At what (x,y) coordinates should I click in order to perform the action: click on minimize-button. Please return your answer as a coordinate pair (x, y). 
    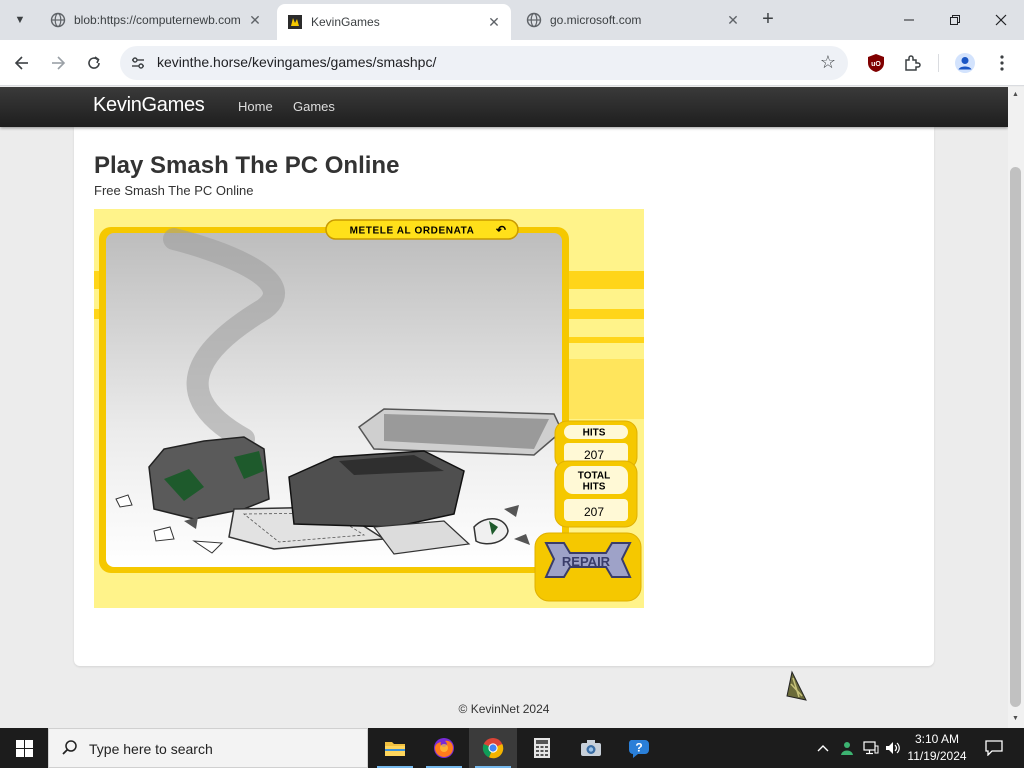
    Looking at the image, I should click on (909, 20).